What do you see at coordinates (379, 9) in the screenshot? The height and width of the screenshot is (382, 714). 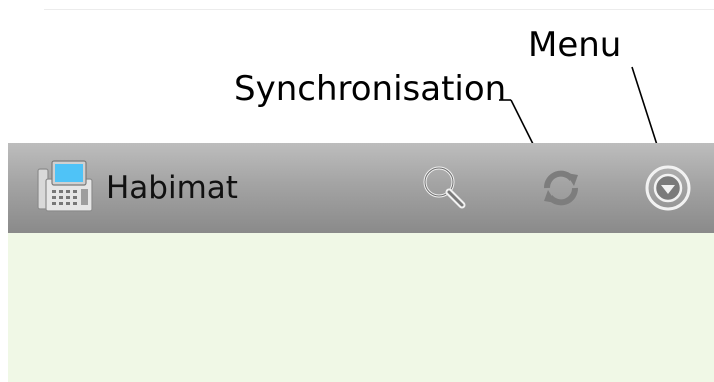 I see `top-divider` at bounding box center [379, 9].